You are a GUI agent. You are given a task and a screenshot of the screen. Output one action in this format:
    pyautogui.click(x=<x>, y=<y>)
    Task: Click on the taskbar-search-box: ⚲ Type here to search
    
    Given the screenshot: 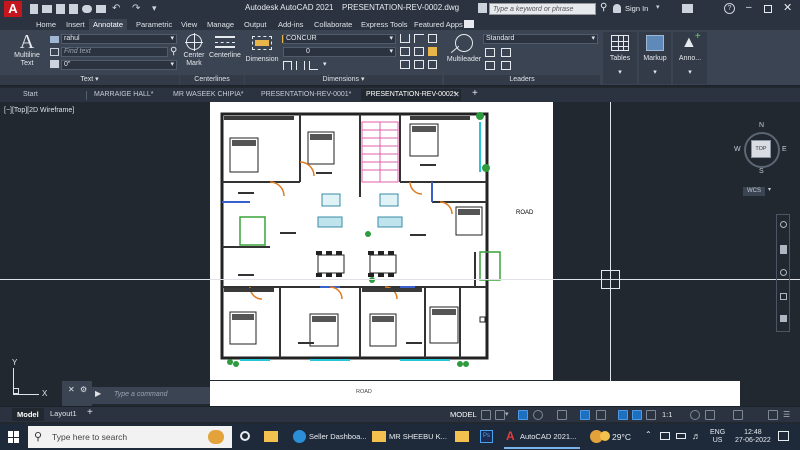 What is the action you would take?
    pyautogui.click(x=130, y=437)
    